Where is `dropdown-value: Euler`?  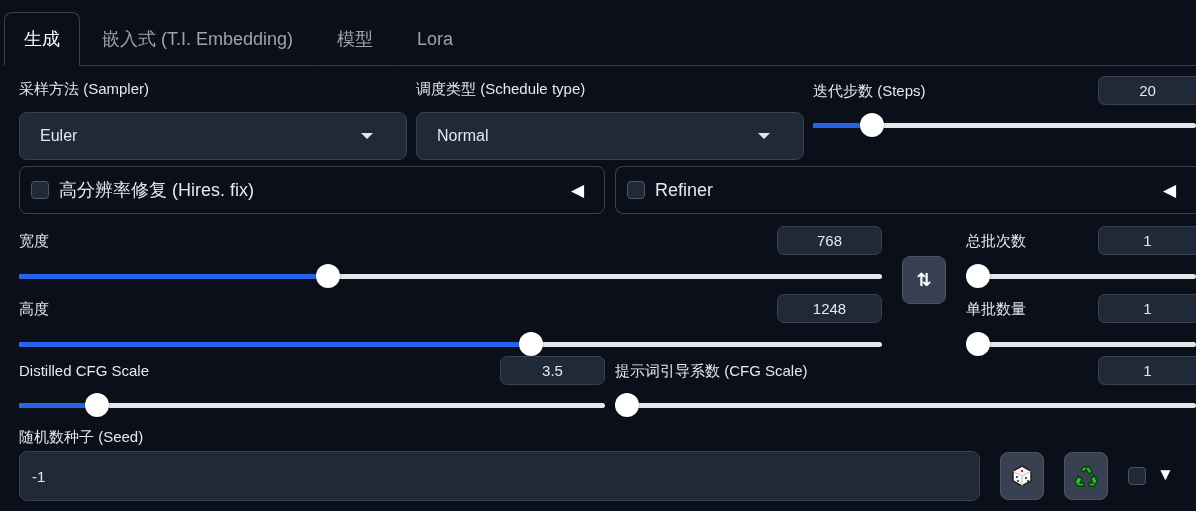 dropdown-value: Euler is located at coordinates (59, 136).